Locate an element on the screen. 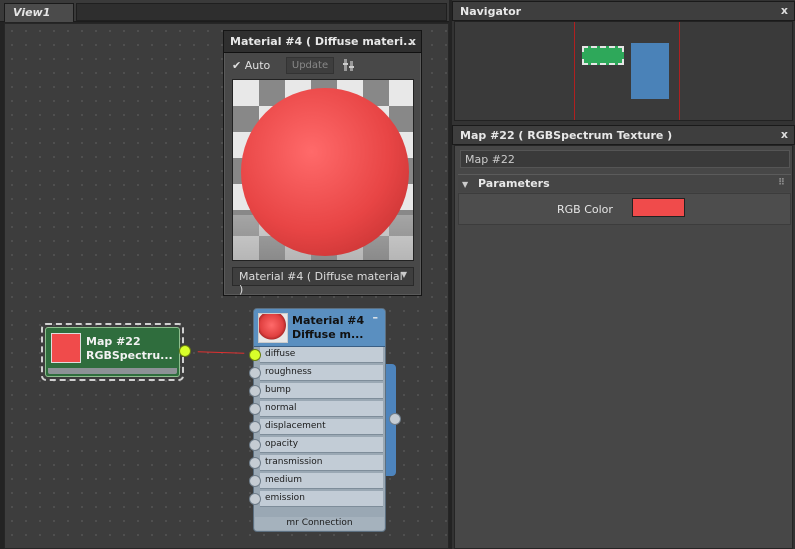  params-title-text: Map #22 ( RGBSpectrum Texture ) is located at coordinates (566, 135).